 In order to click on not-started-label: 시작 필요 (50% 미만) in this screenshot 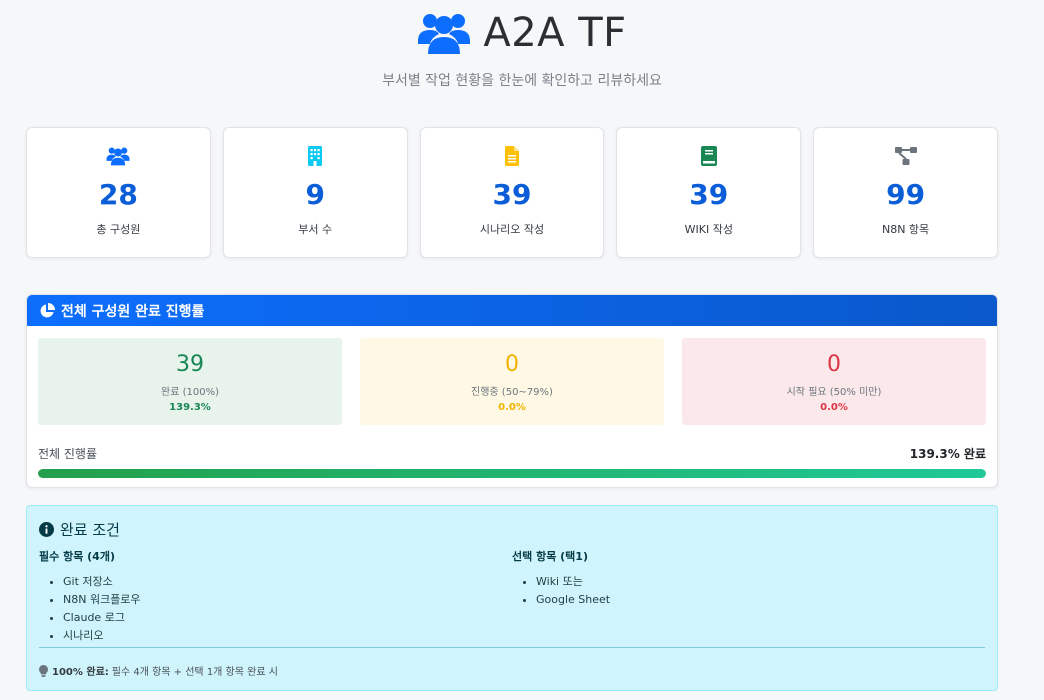, I will do `click(834, 392)`.